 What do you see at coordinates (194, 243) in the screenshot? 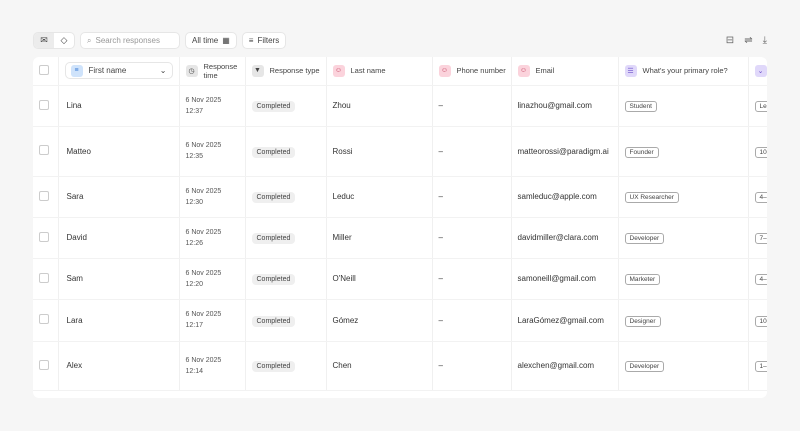
I see `response-time: 12:26` at bounding box center [194, 243].